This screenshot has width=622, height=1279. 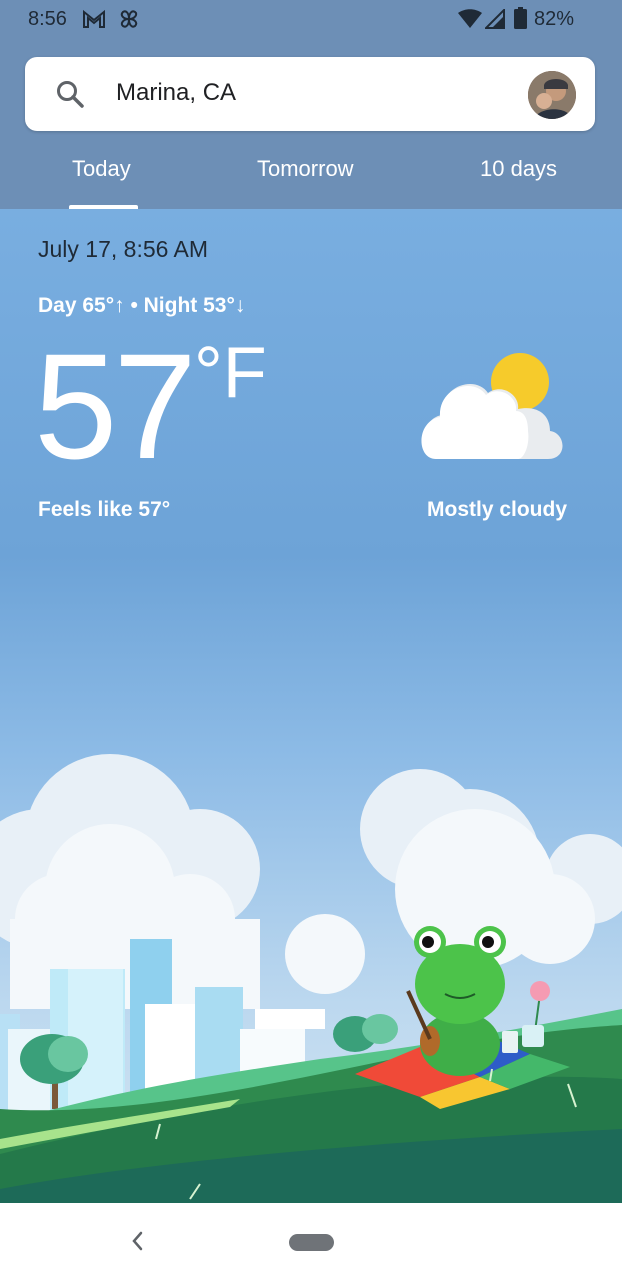 I want to click on forecast-tabs: Today Tomorrow 10 days, so click(x=311, y=174).